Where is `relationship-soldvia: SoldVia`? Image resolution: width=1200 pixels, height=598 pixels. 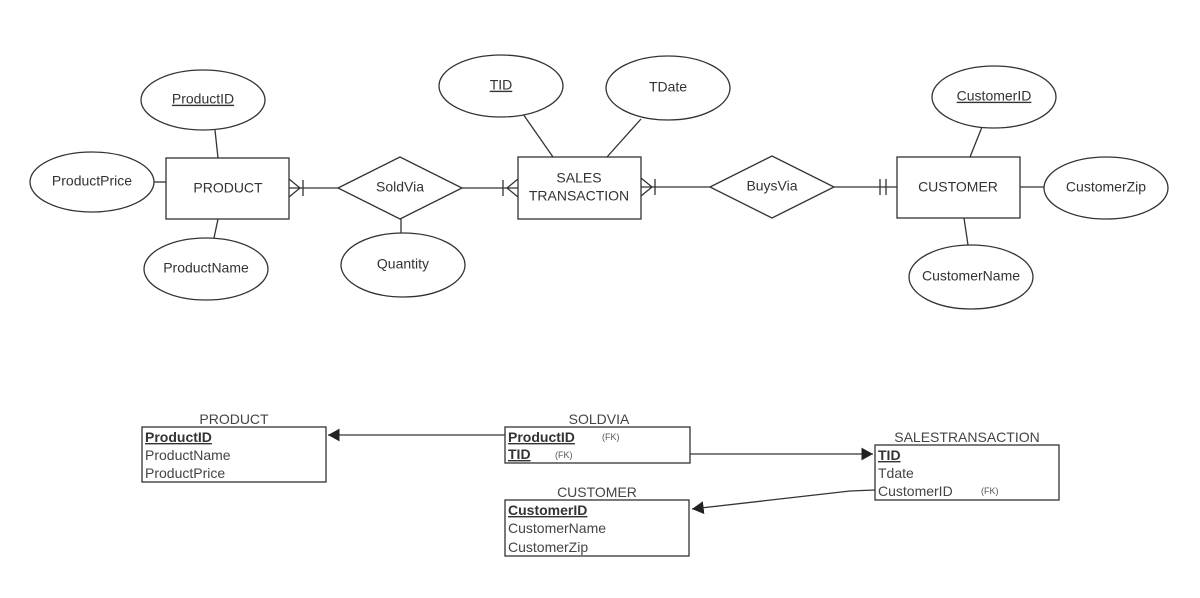 relationship-soldvia: SoldVia is located at coordinates (400, 188).